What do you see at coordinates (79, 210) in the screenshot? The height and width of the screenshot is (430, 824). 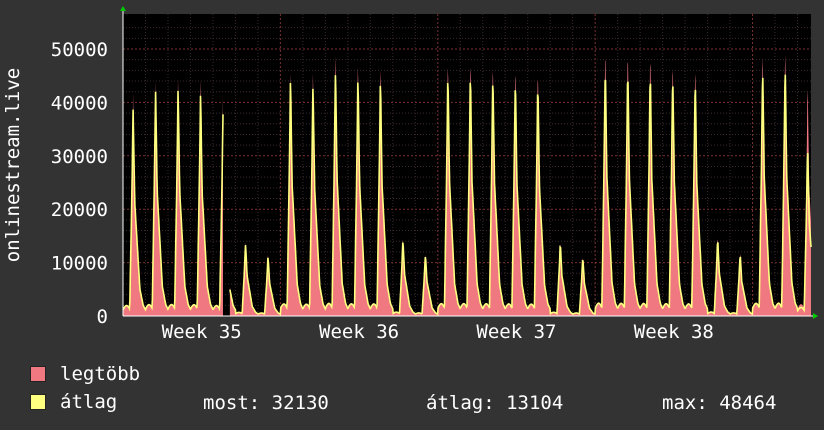 I see `y-tick-label: 20000` at bounding box center [79, 210].